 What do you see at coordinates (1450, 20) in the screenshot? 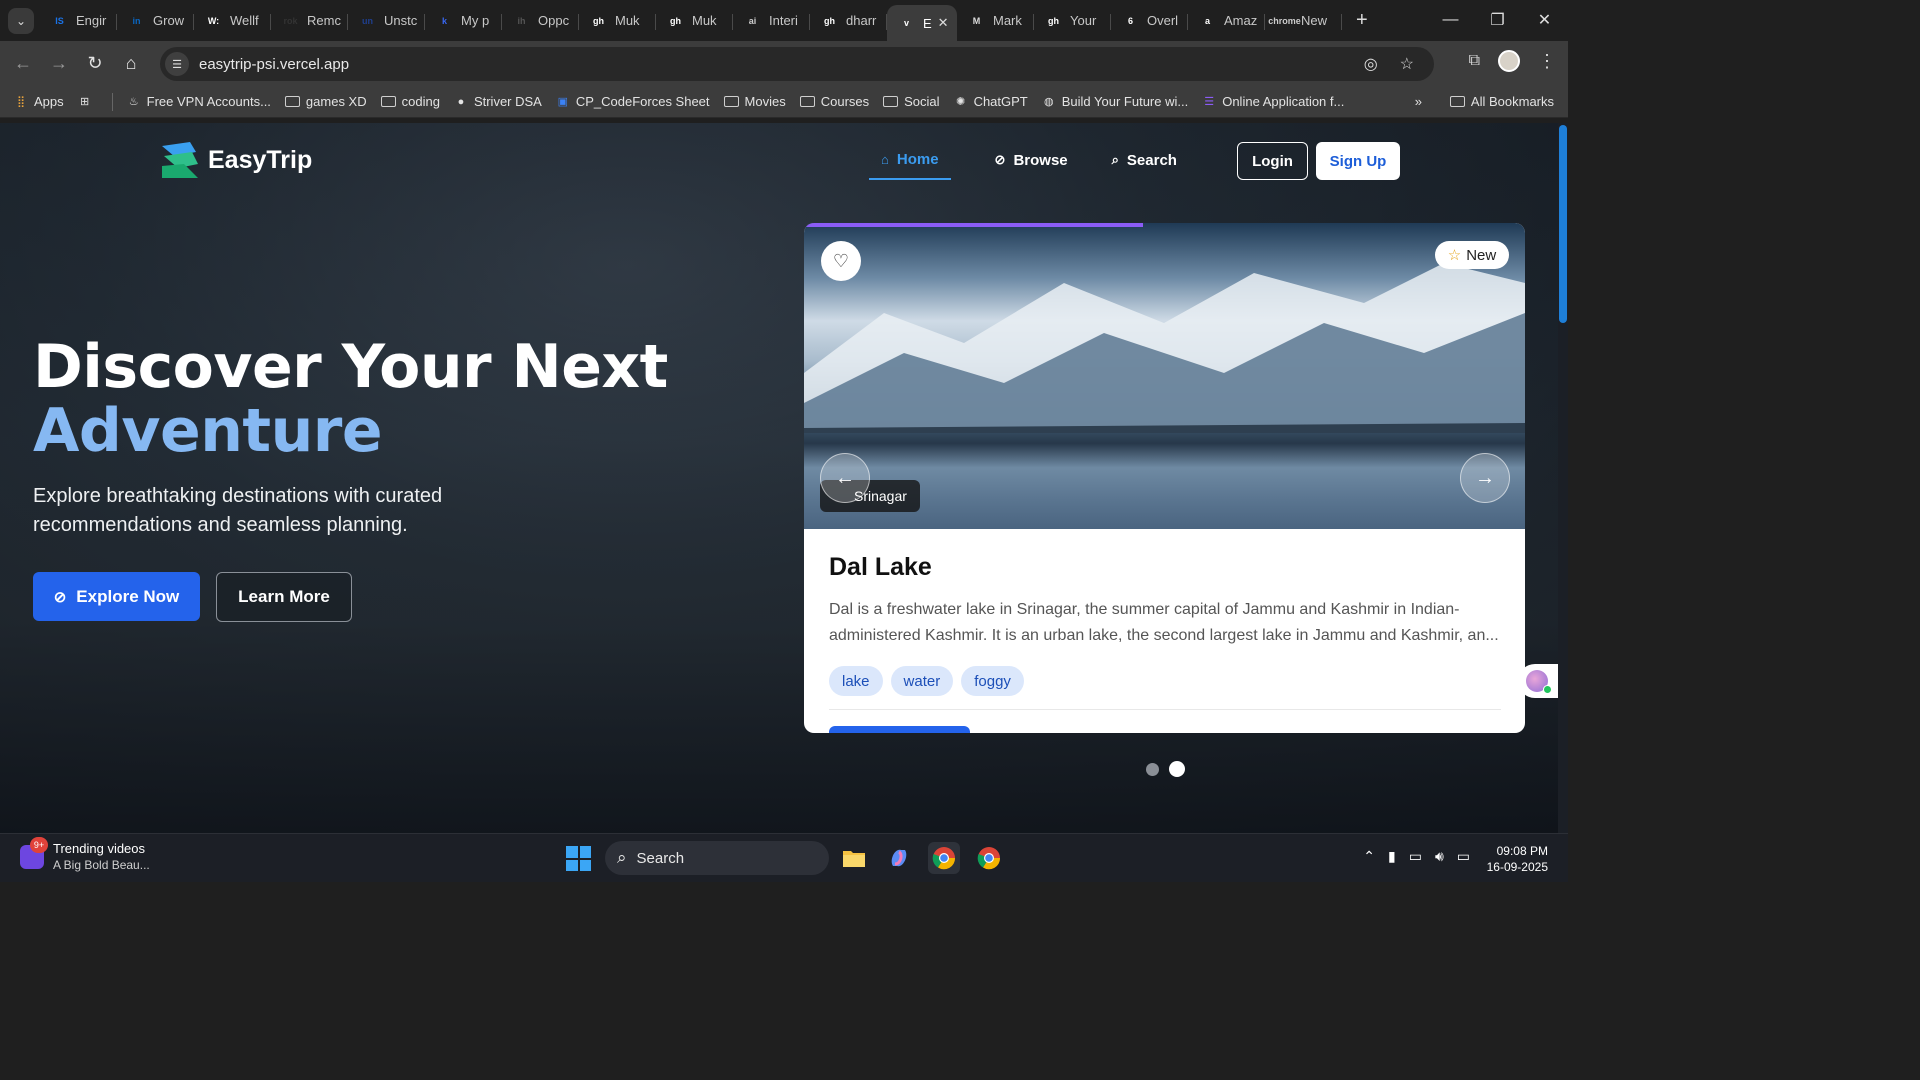
I see `minimize-icon: —` at bounding box center [1450, 20].